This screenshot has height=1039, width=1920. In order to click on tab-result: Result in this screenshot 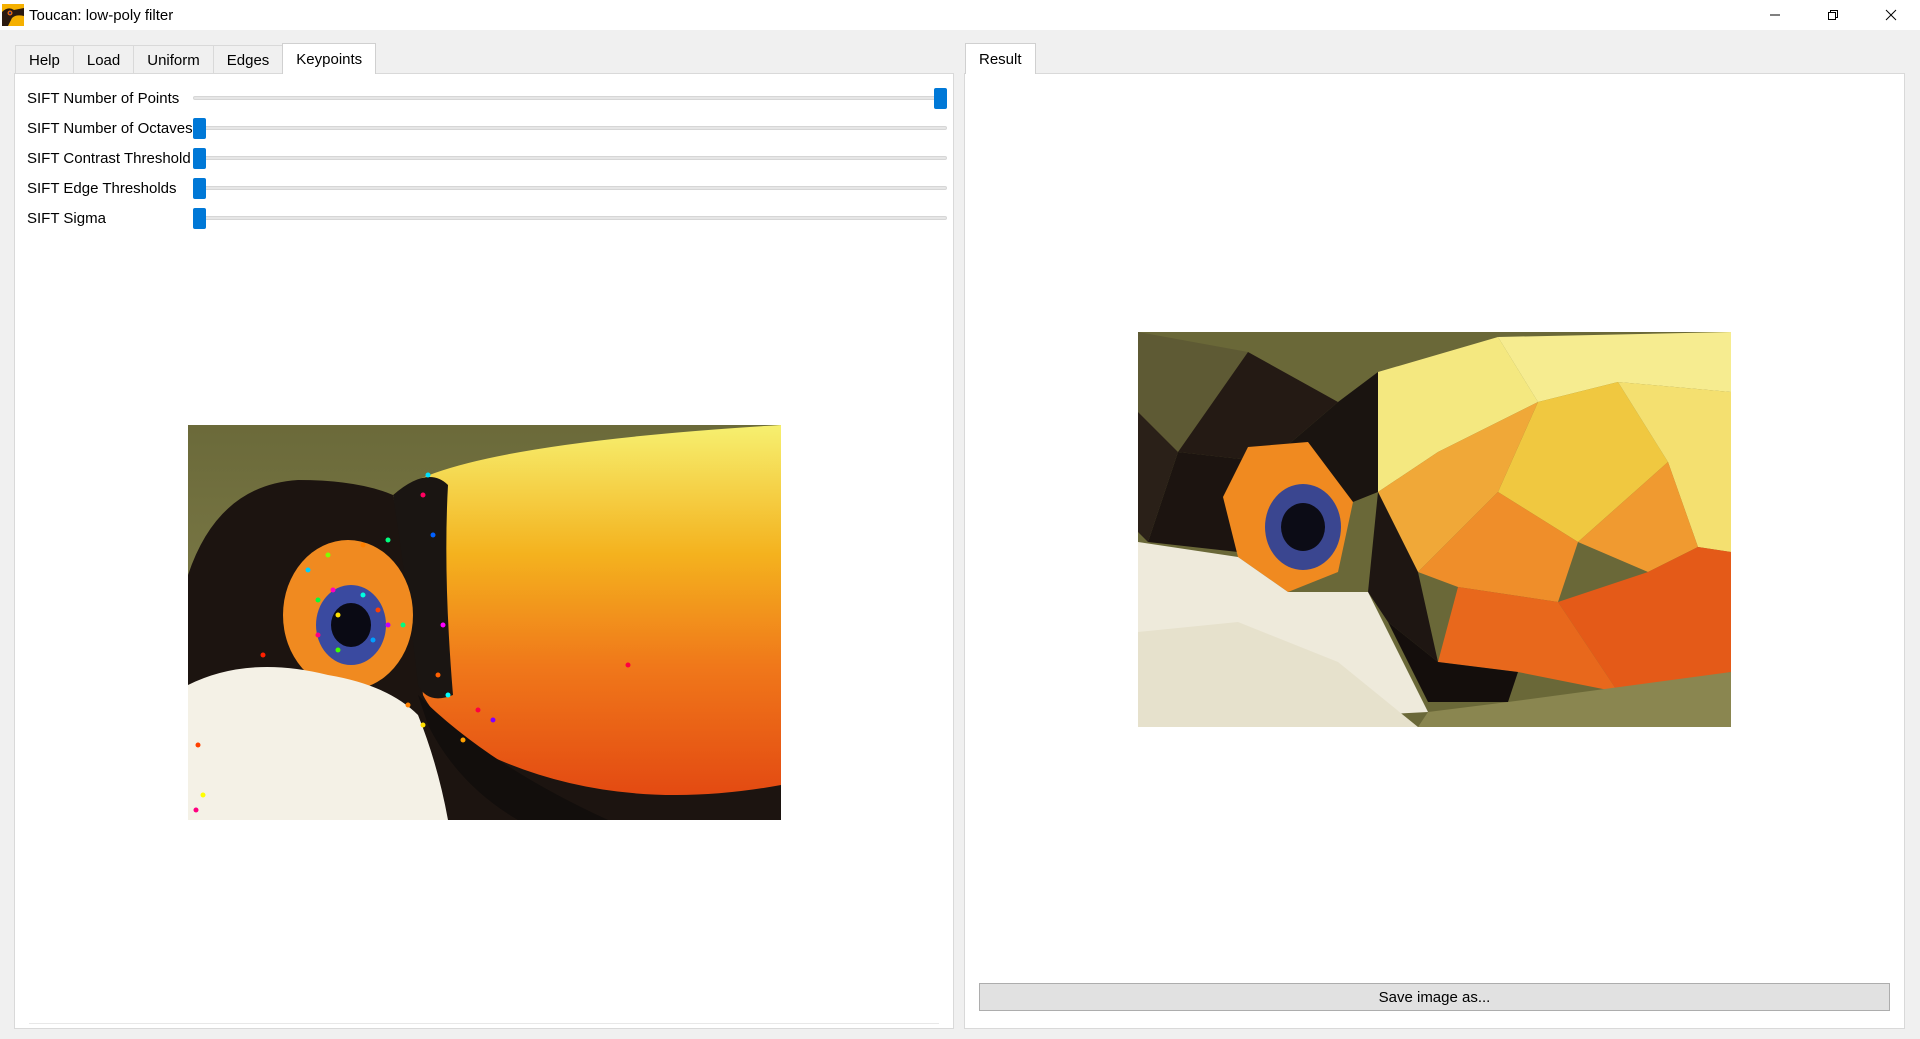, I will do `click(1000, 58)`.